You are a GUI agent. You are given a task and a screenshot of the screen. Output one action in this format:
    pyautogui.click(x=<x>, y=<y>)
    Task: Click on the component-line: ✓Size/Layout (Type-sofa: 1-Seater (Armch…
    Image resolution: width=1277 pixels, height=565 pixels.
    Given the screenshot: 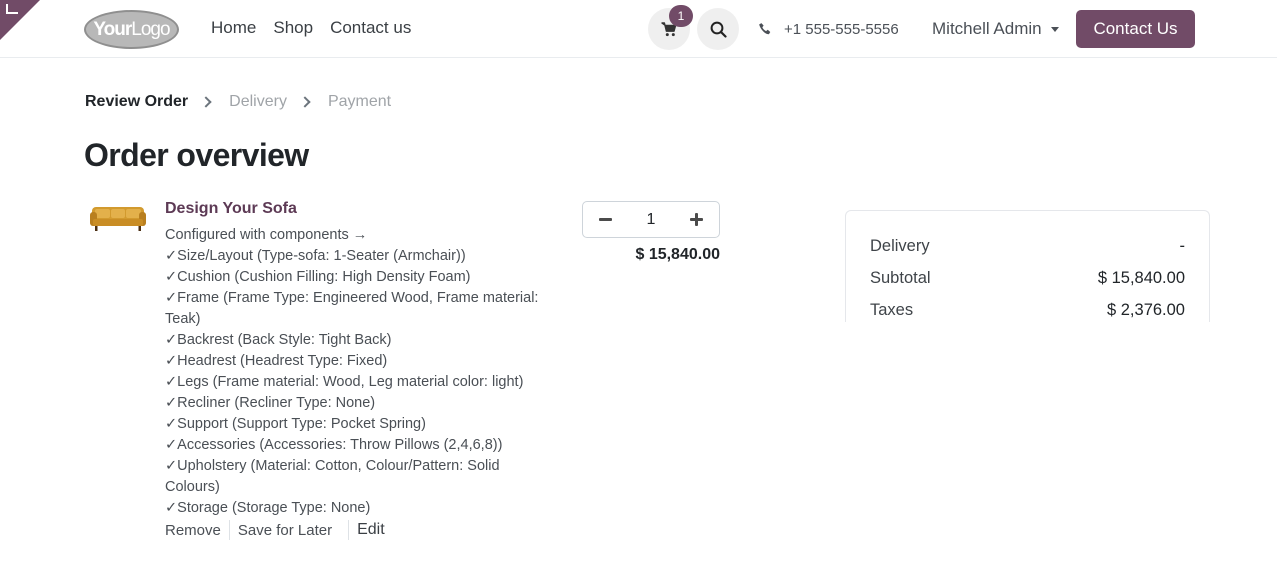 What is the action you would take?
    pyautogui.click(x=315, y=256)
    